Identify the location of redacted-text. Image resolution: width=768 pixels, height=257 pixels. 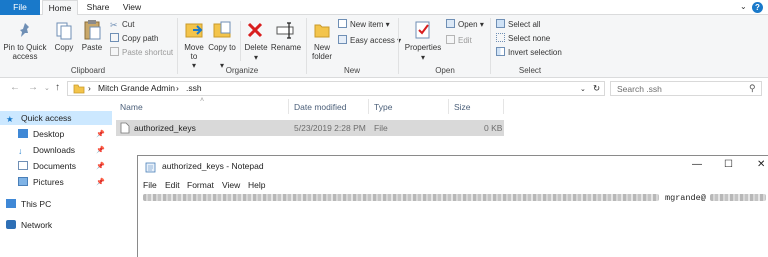
(401, 197).